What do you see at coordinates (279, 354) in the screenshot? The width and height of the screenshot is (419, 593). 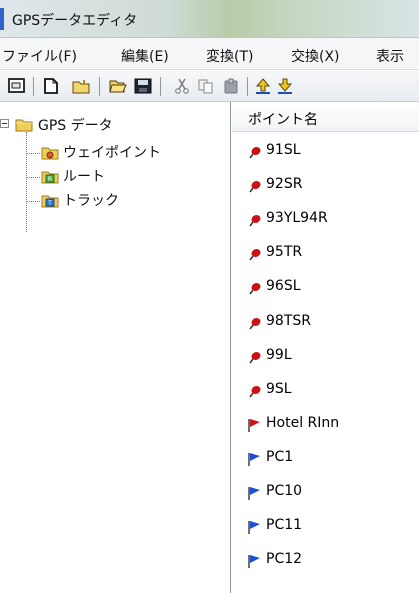 I see `point-name: 99L` at bounding box center [279, 354].